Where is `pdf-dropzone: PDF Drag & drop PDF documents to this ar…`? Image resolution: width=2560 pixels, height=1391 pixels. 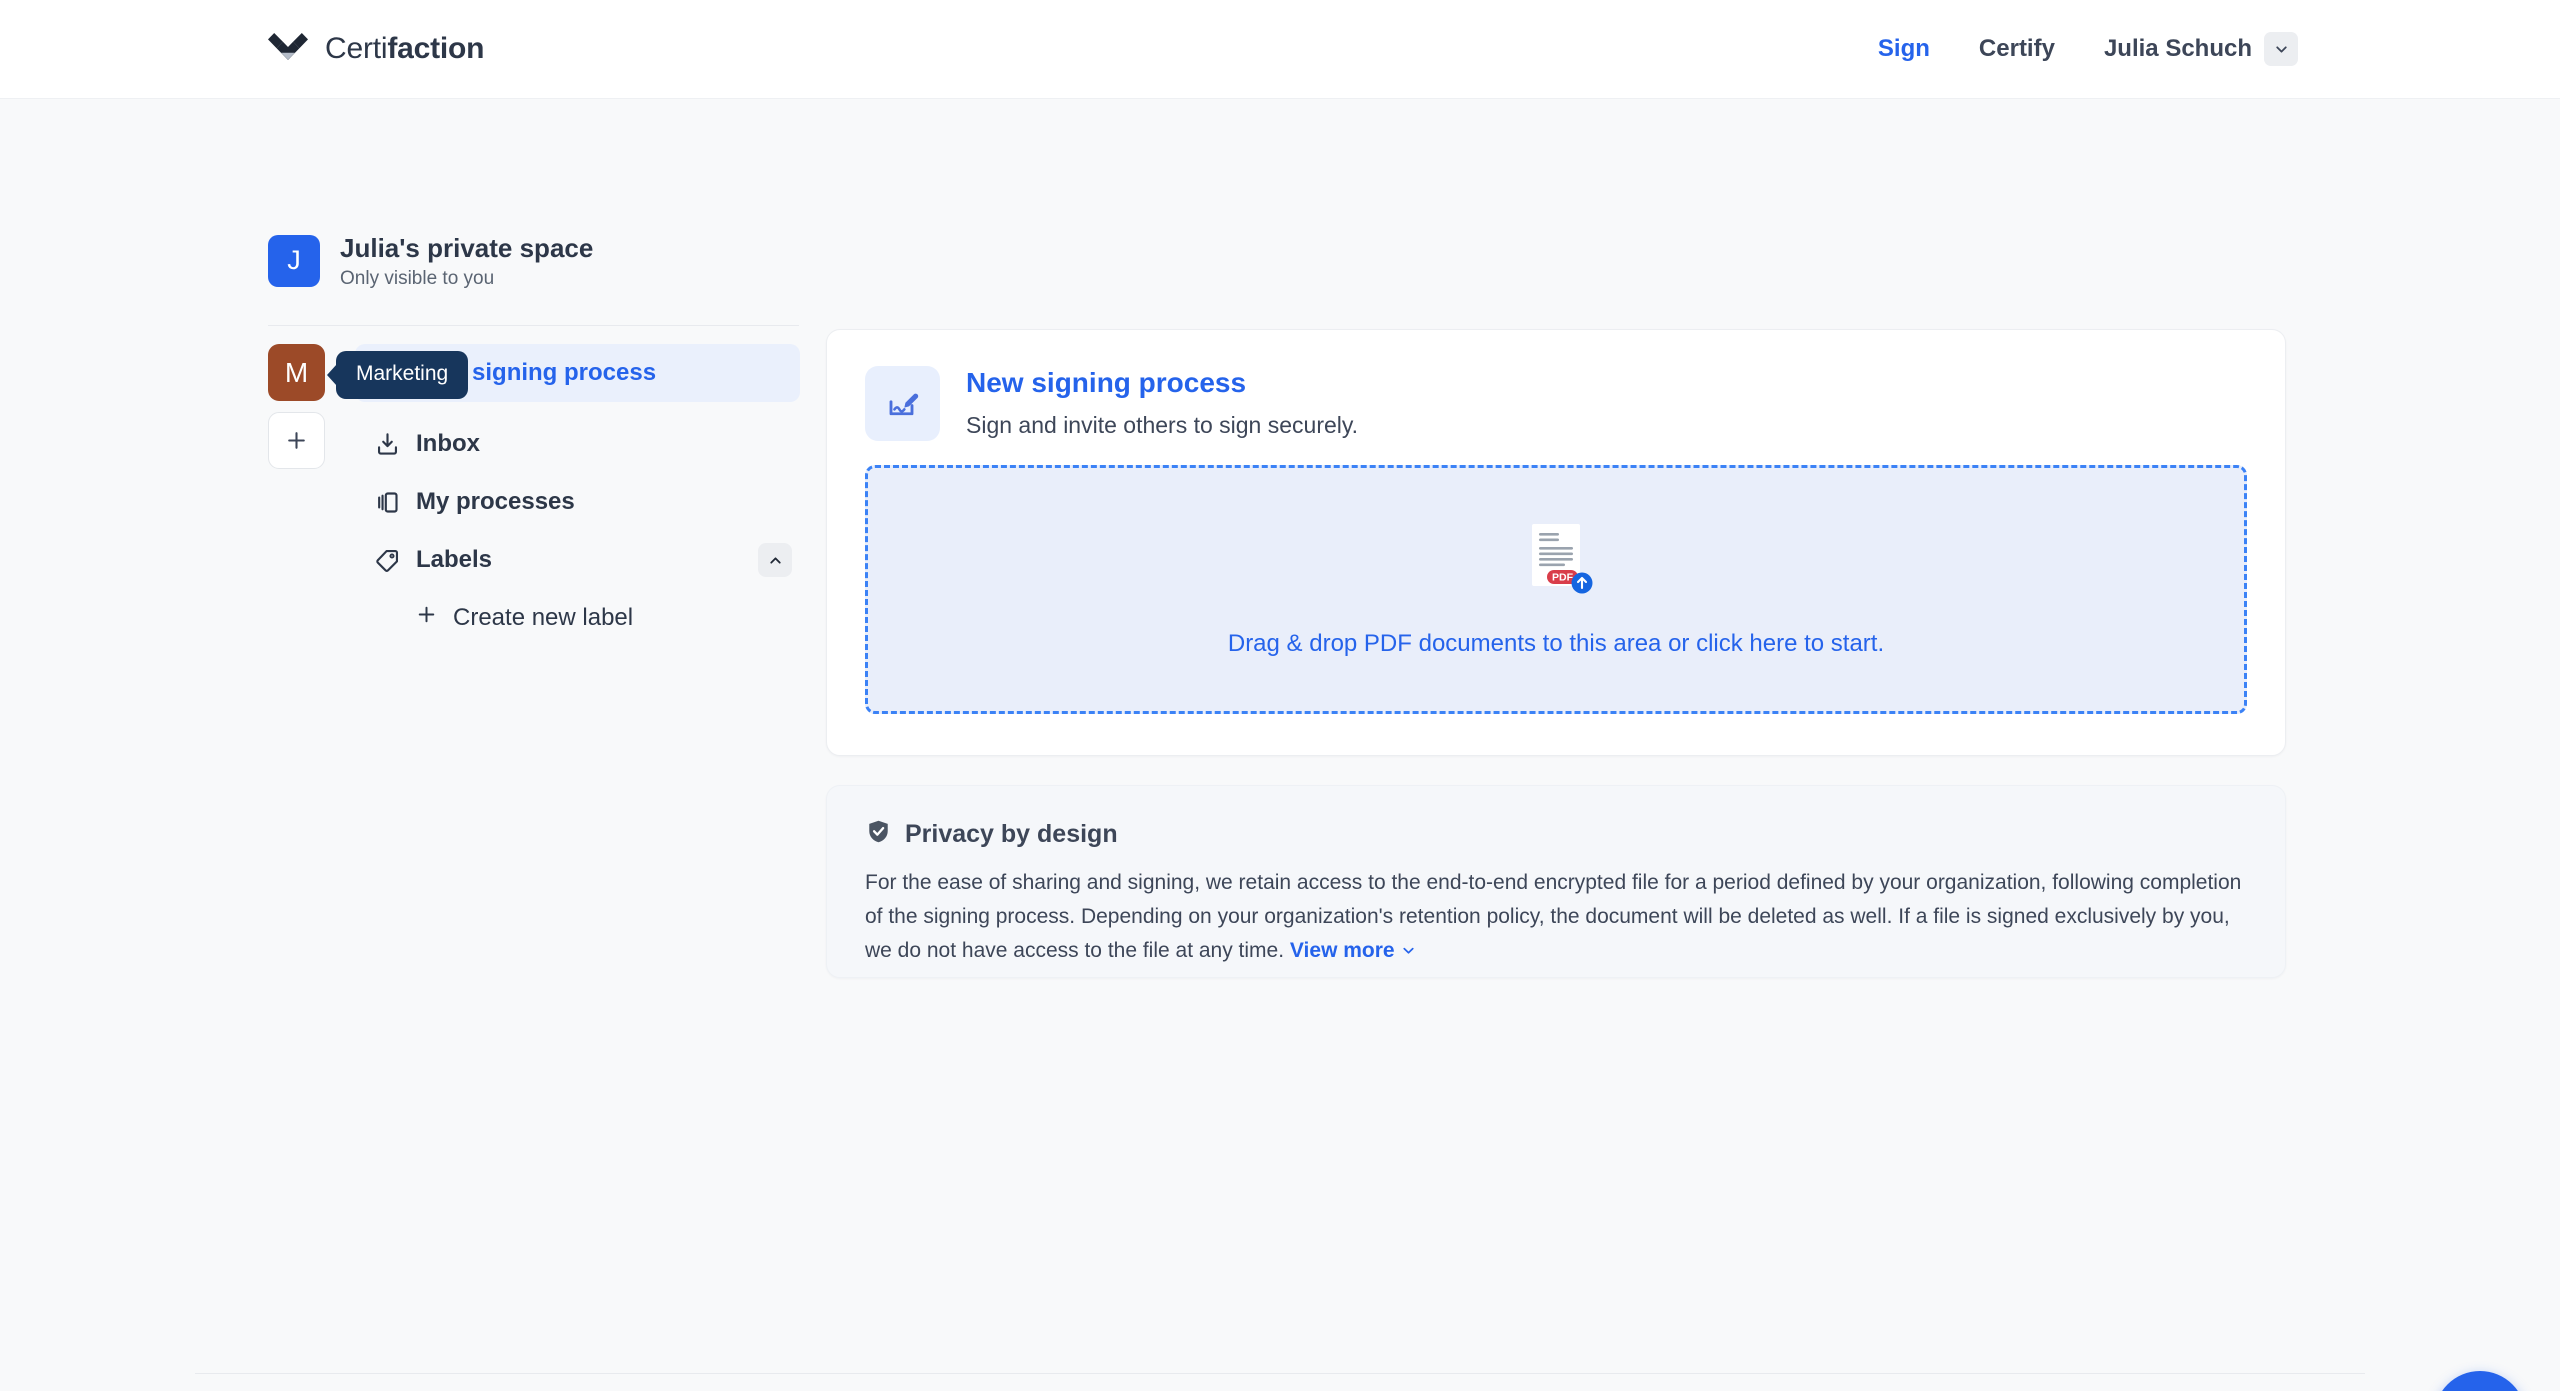 pdf-dropzone: PDF Drag & drop PDF documents to this ar… is located at coordinates (1556, 589).